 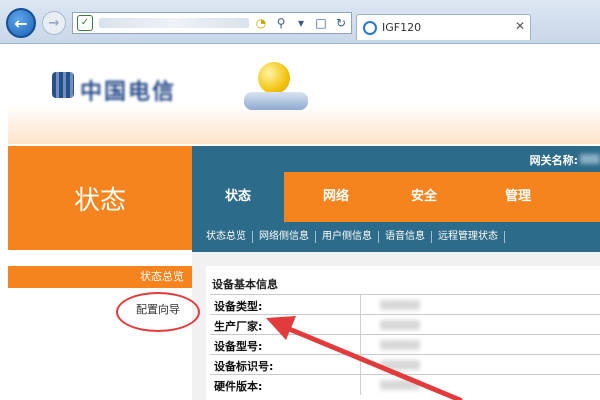 I want to click on info-row-model: 设备型号:, so click(x=405, y=344).